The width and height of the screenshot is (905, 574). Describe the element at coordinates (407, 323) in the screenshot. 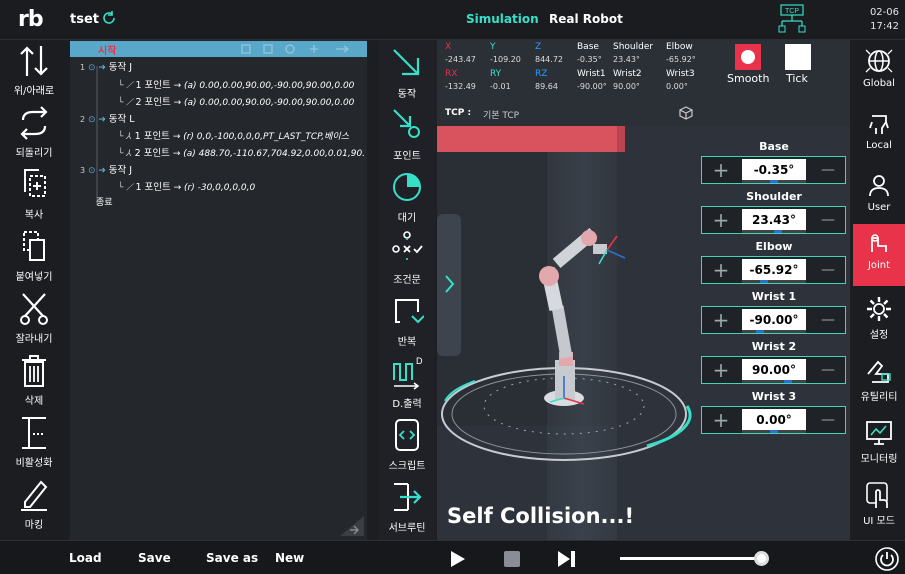

I see `loop-command-button: 반복` at that location.